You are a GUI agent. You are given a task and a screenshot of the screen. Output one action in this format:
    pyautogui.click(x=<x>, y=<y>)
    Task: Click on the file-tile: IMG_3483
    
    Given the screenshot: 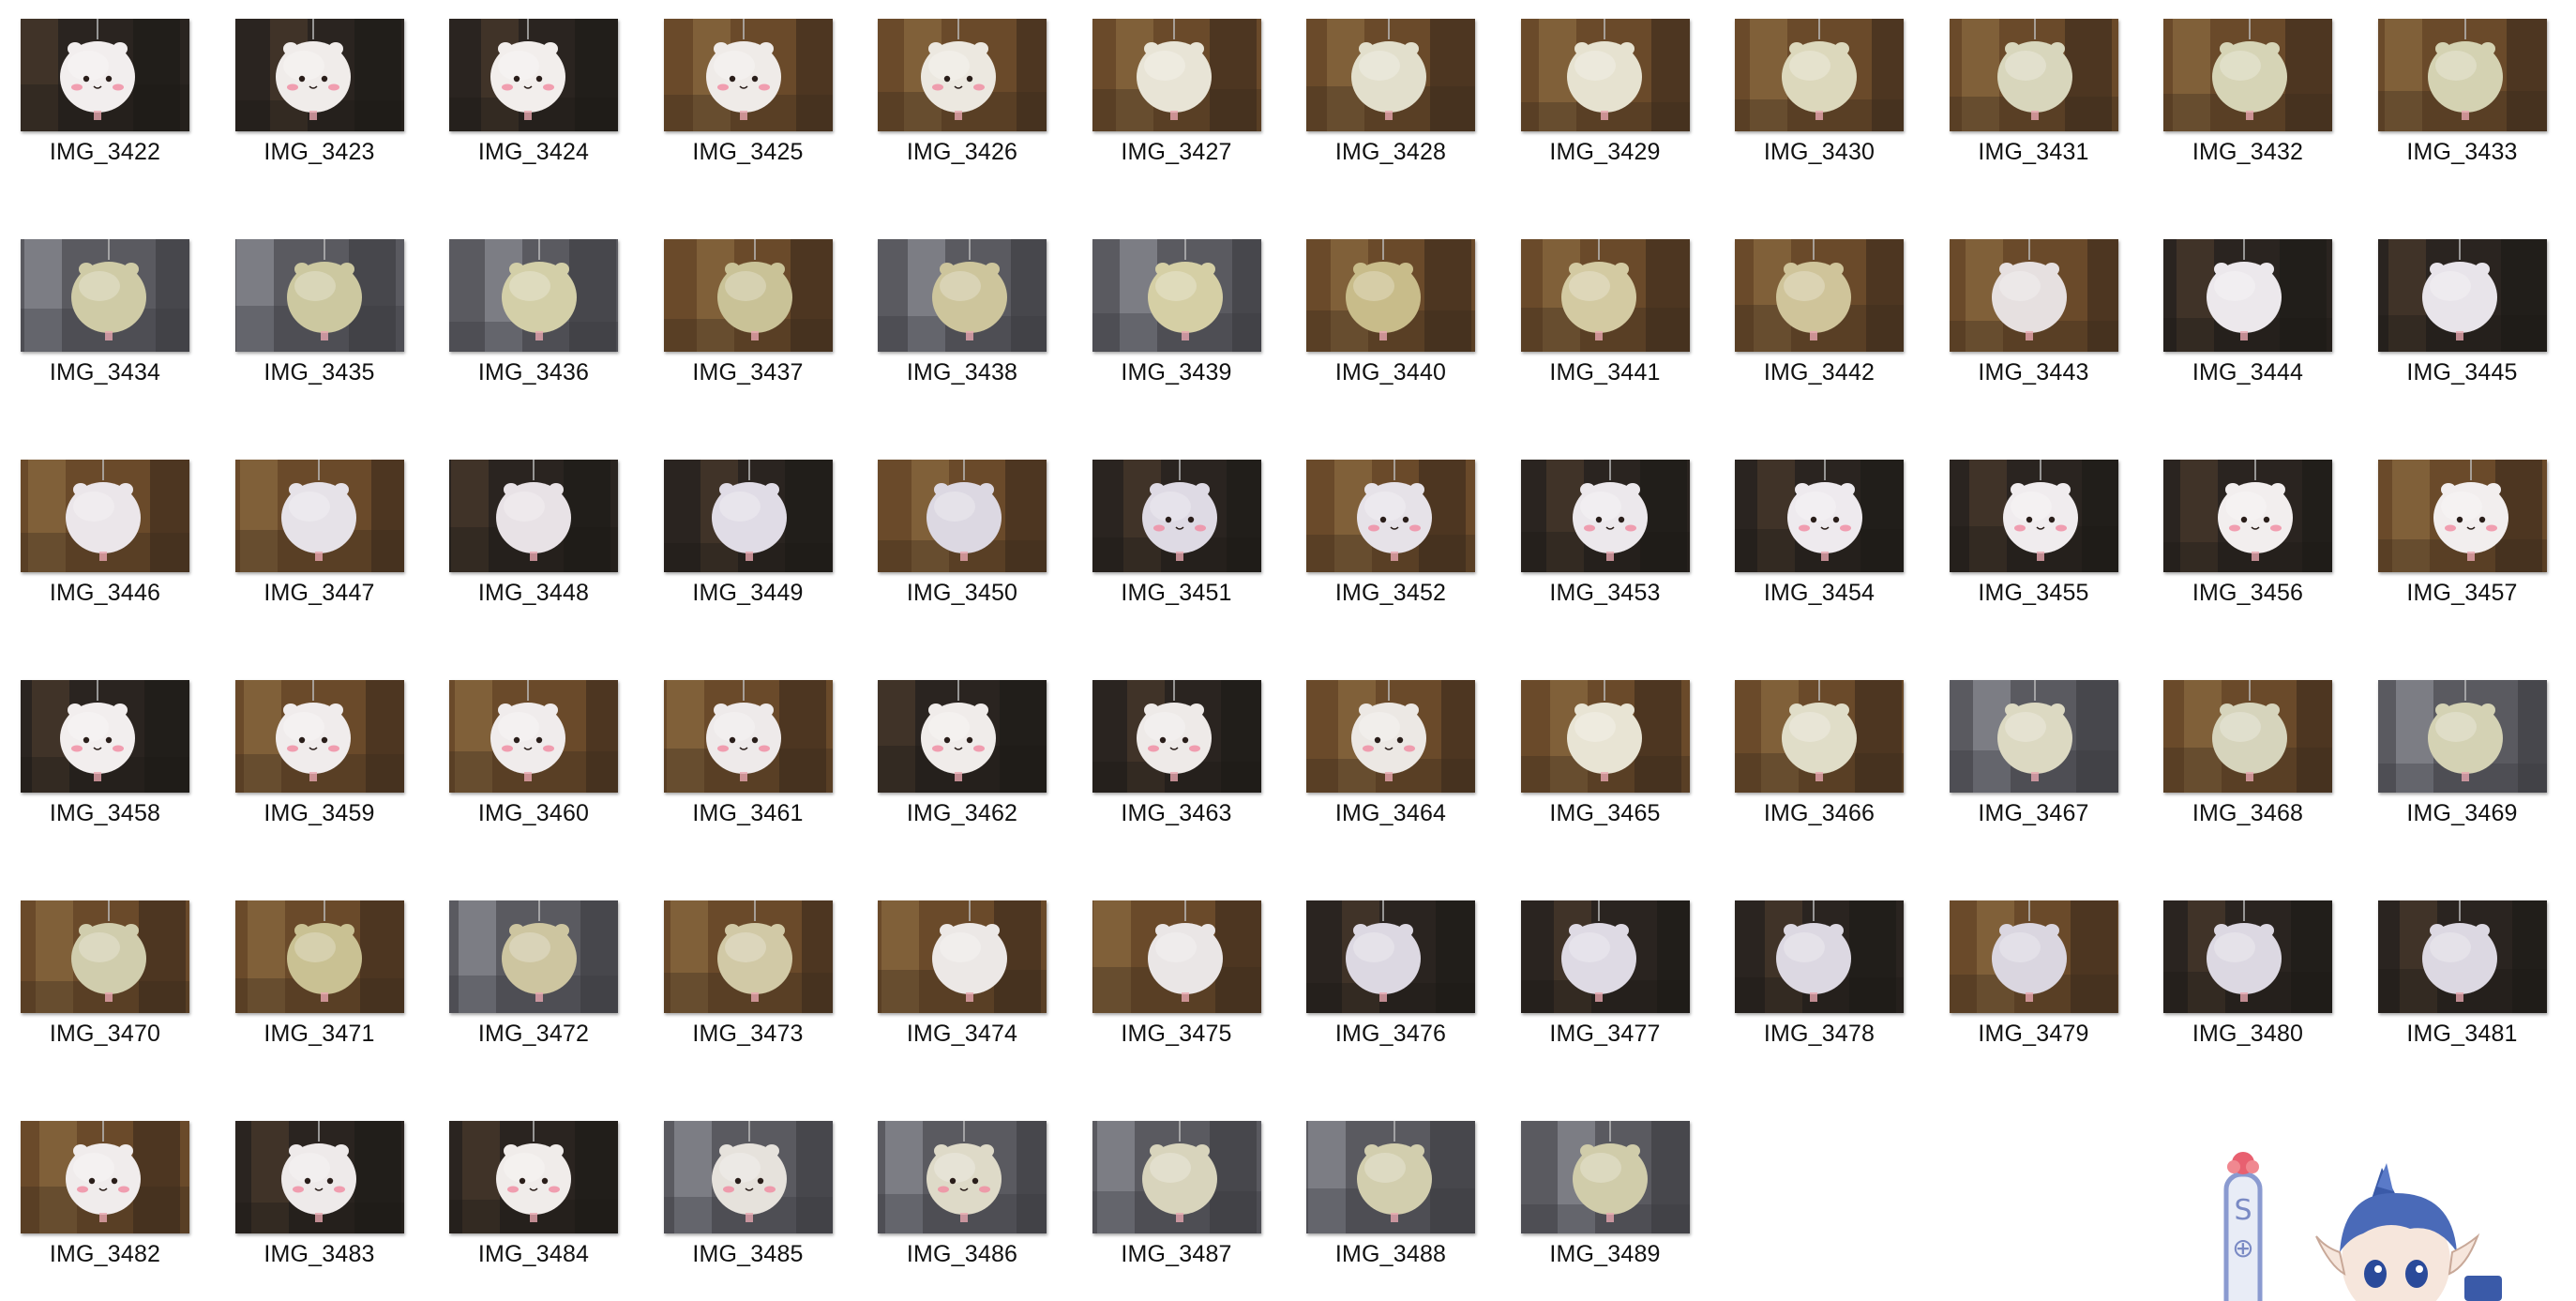 What is the action you would take?
    pyautogui.click(x=318, y=1202)
    